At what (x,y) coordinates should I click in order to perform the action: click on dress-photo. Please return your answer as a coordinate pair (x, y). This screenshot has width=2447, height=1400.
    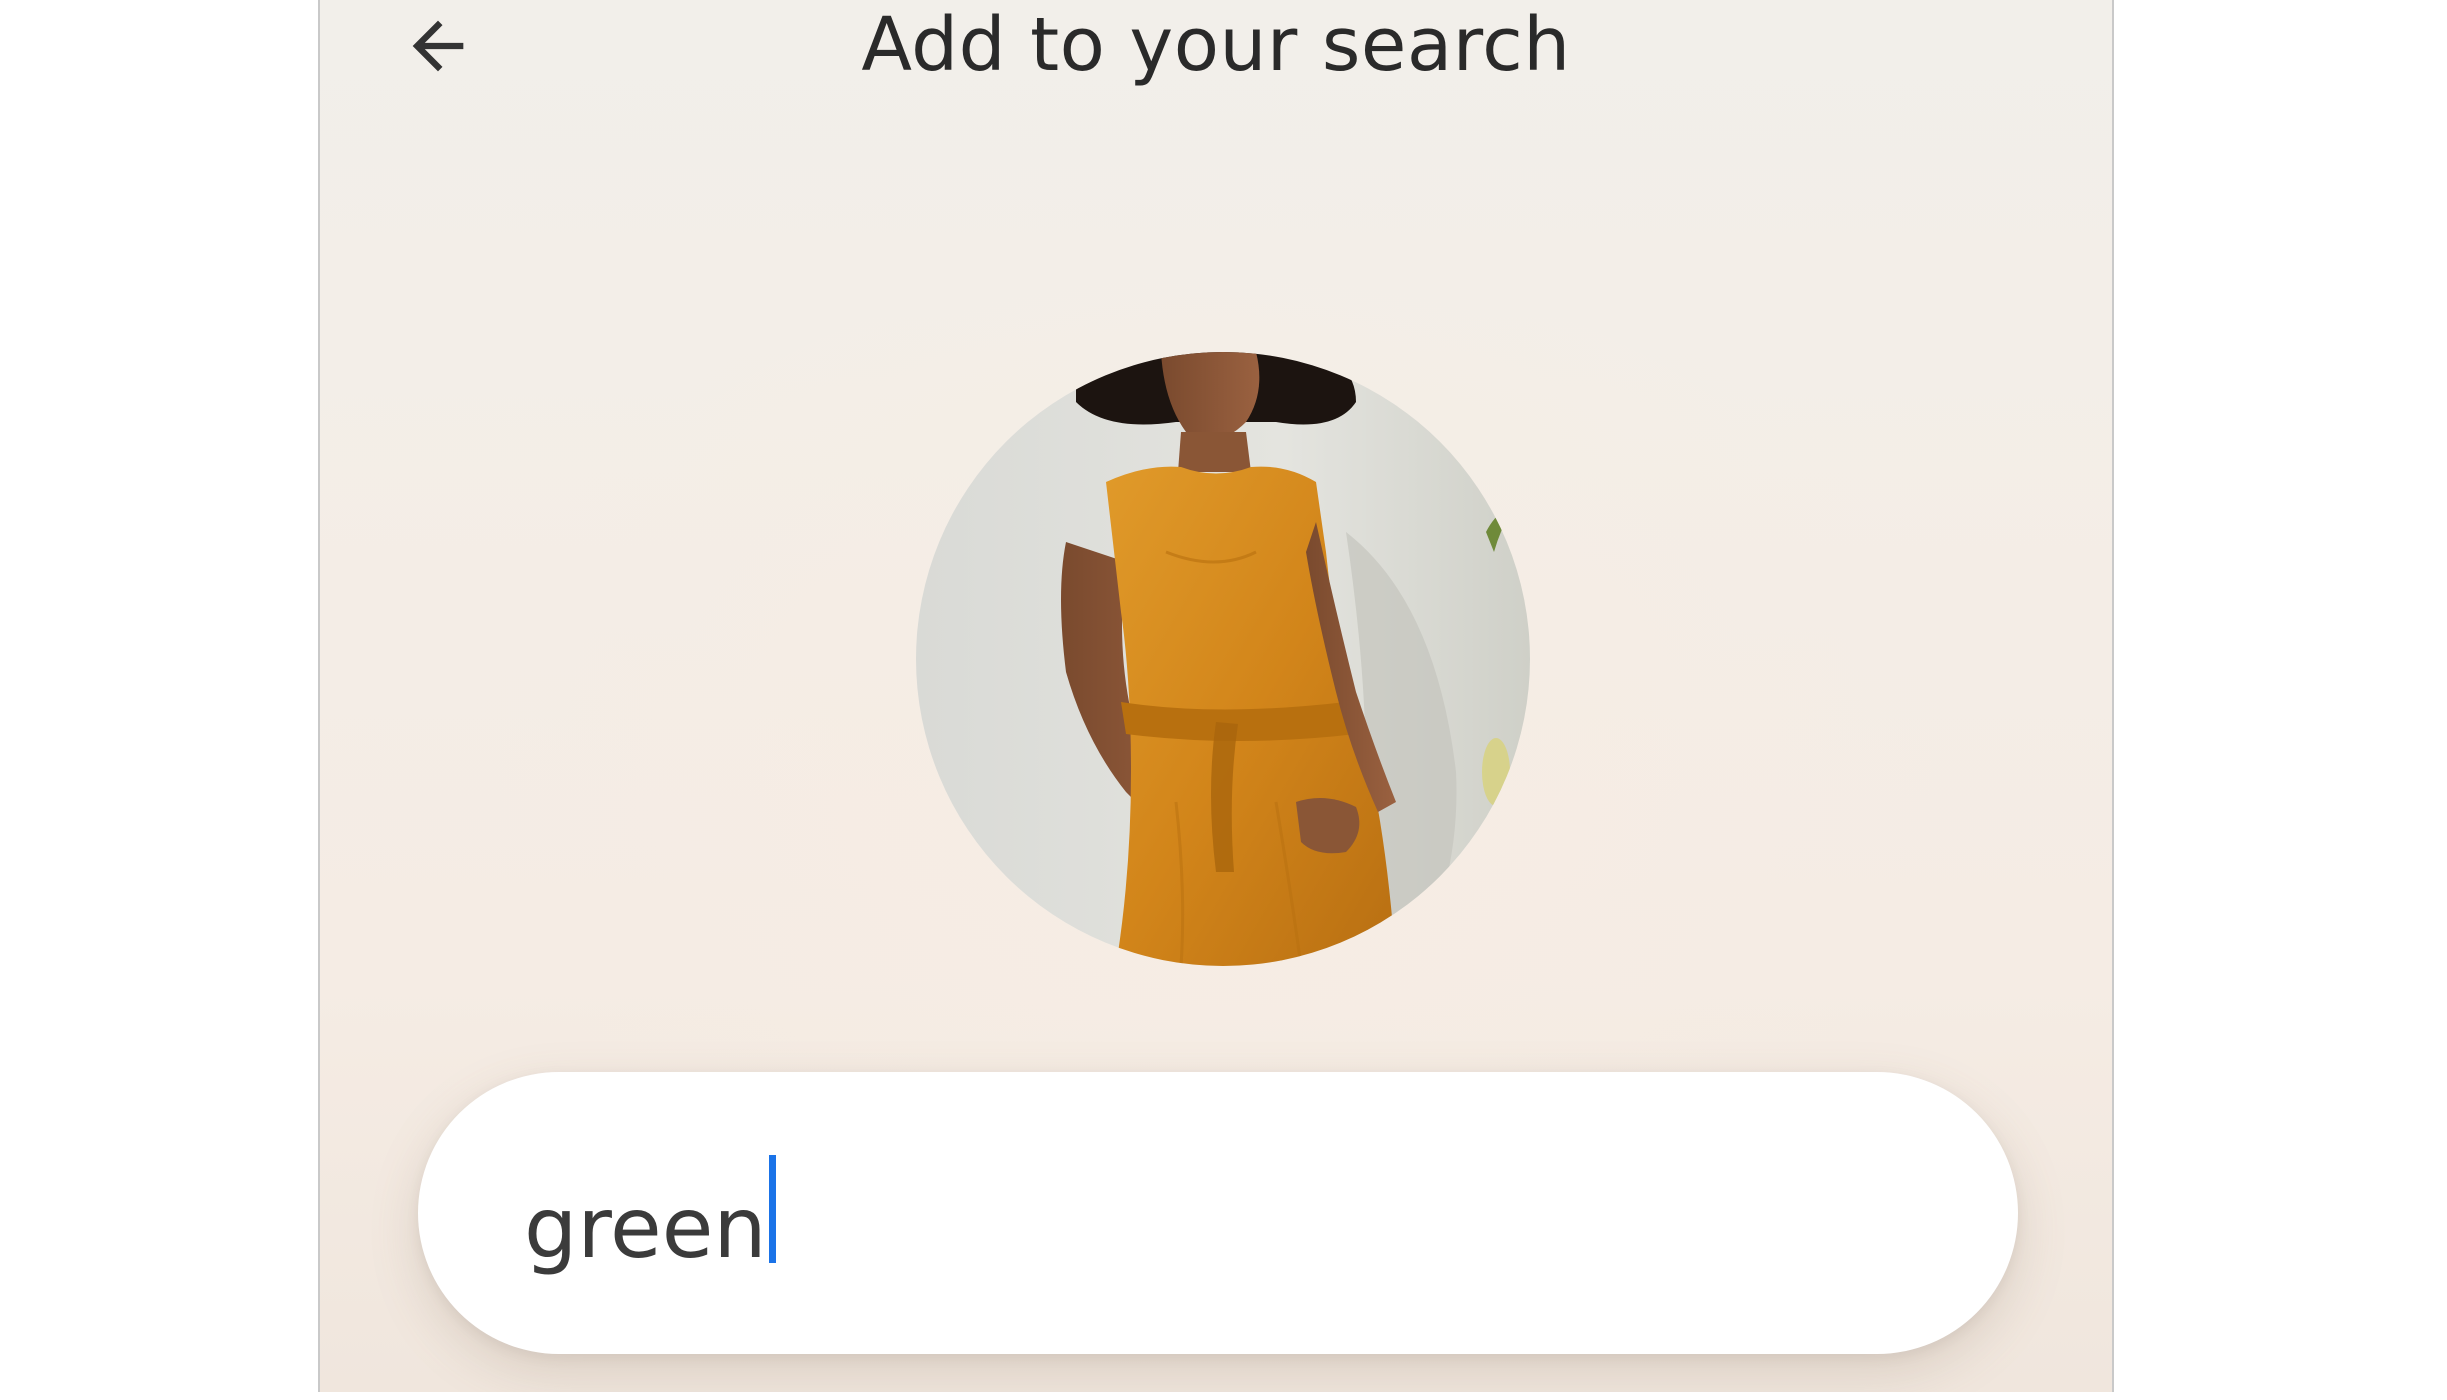
    Looking at the image, I should click on (1223, 659).